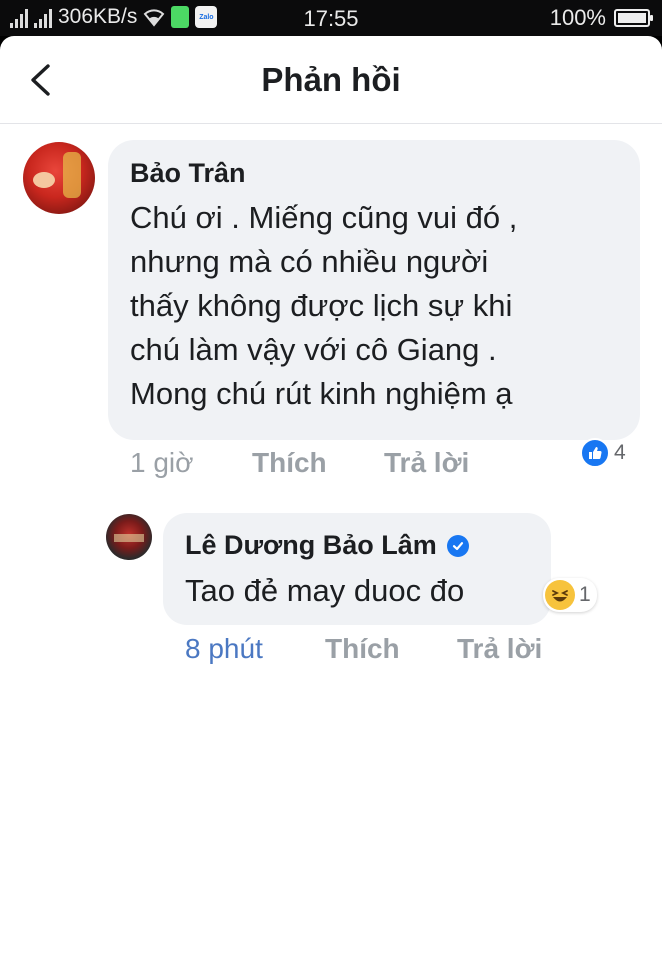 The height and width of the screenshot is (960, 662). I want to click on comment-bubble: Lê Dương Bảo Lâm Tao đẻ may duoc đo, so click(357, 569).